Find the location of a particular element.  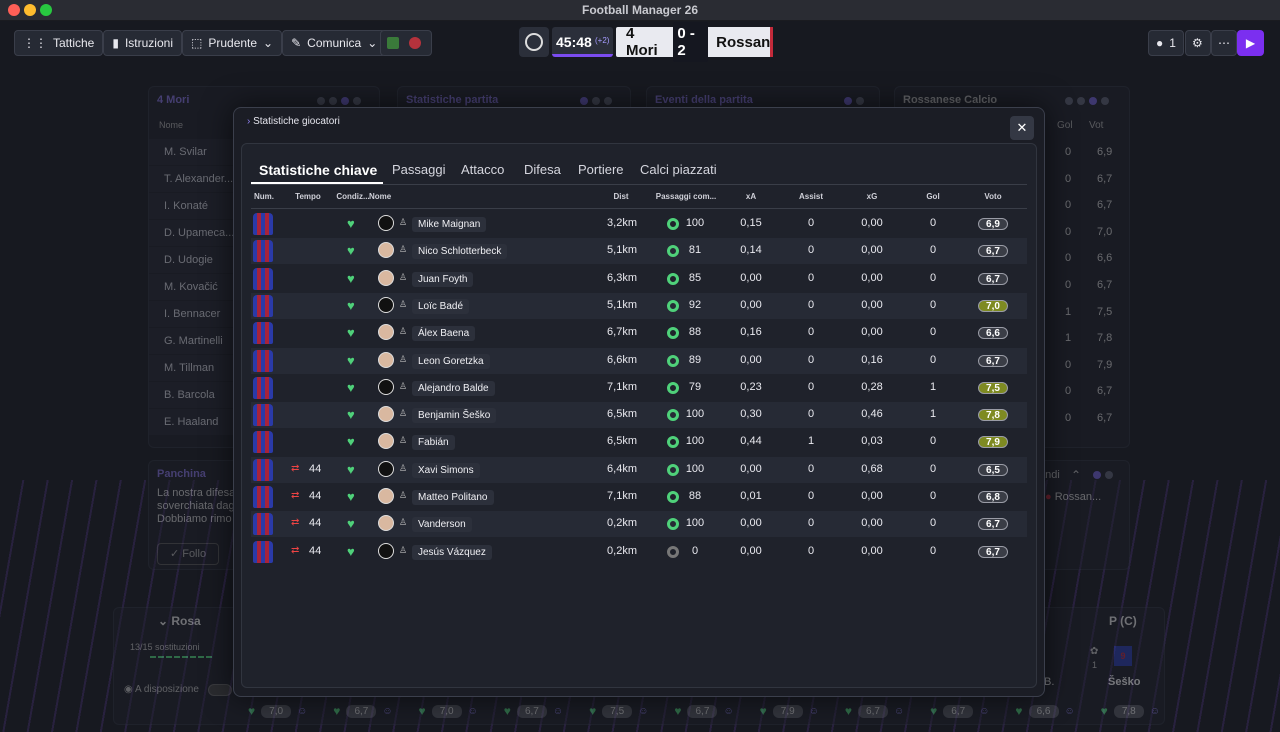

table-row: ⇄ 44 ♥ ♙ Matteo Politano 7,1km 88 0,01 0 0,00 0 6,8 is located at coordinates (639, 497).